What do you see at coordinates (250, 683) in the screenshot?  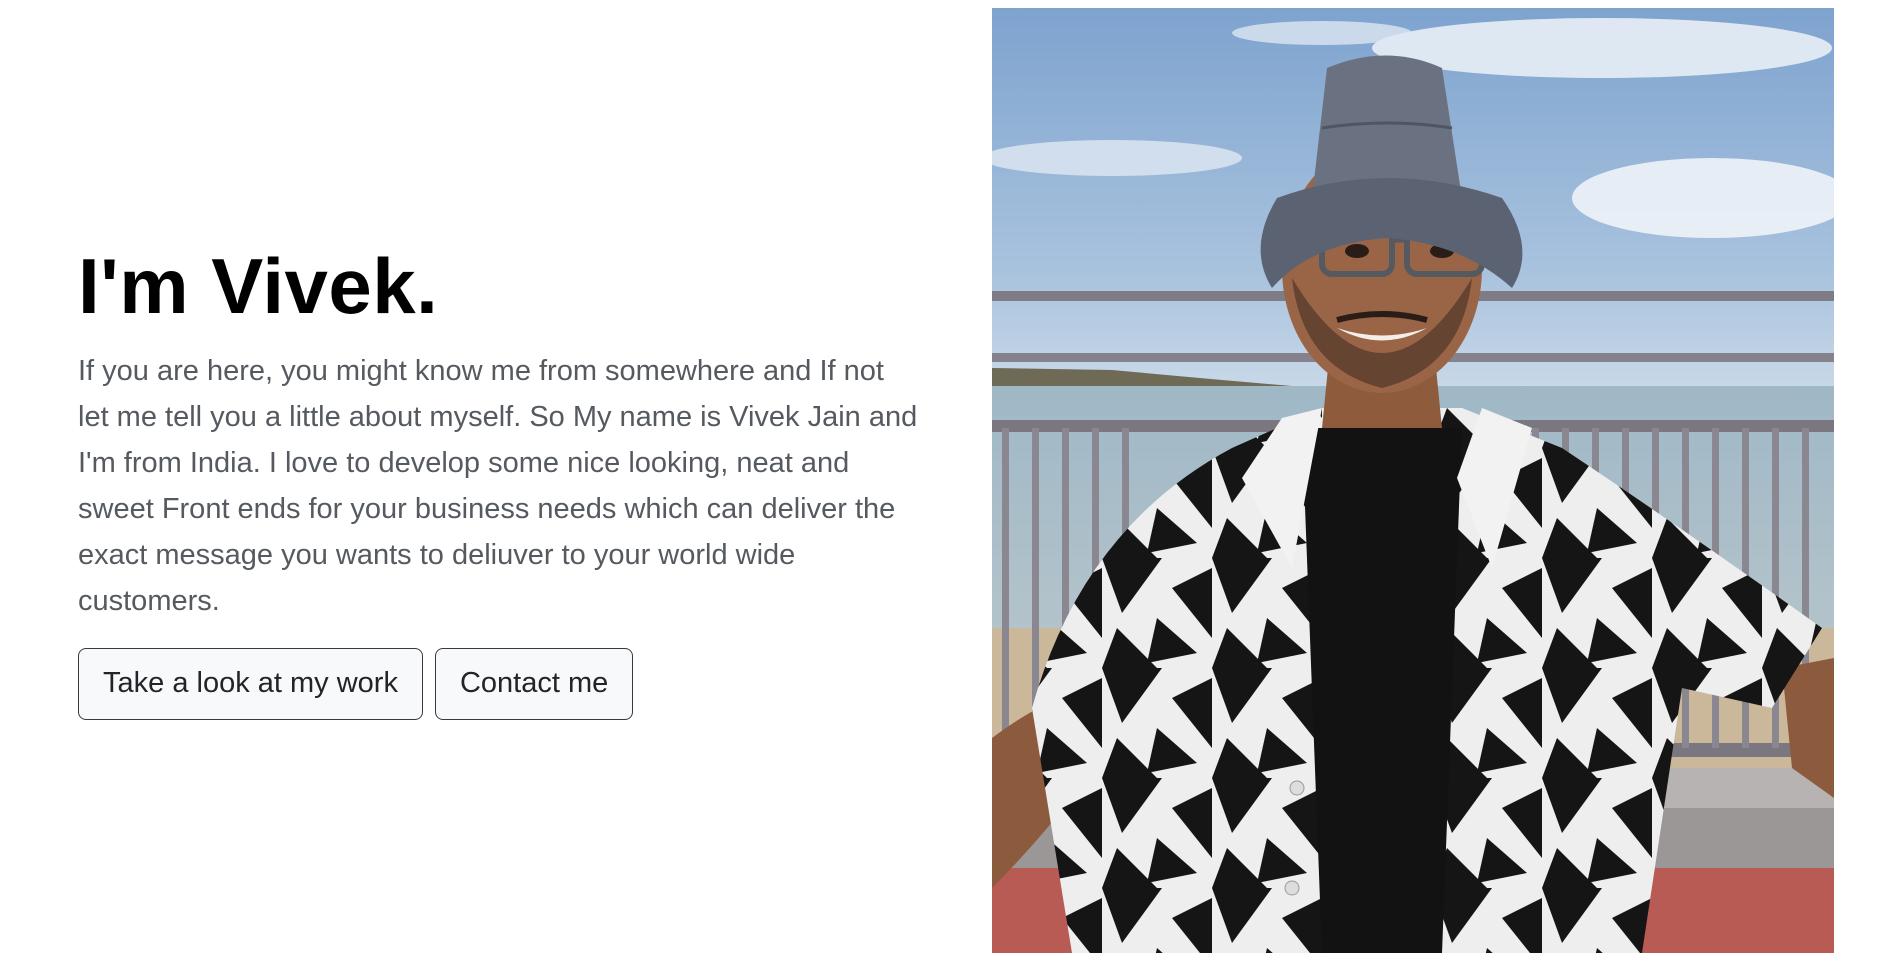 I see `view-work-button: Take a look at my work` at bounding box center [250, 683].